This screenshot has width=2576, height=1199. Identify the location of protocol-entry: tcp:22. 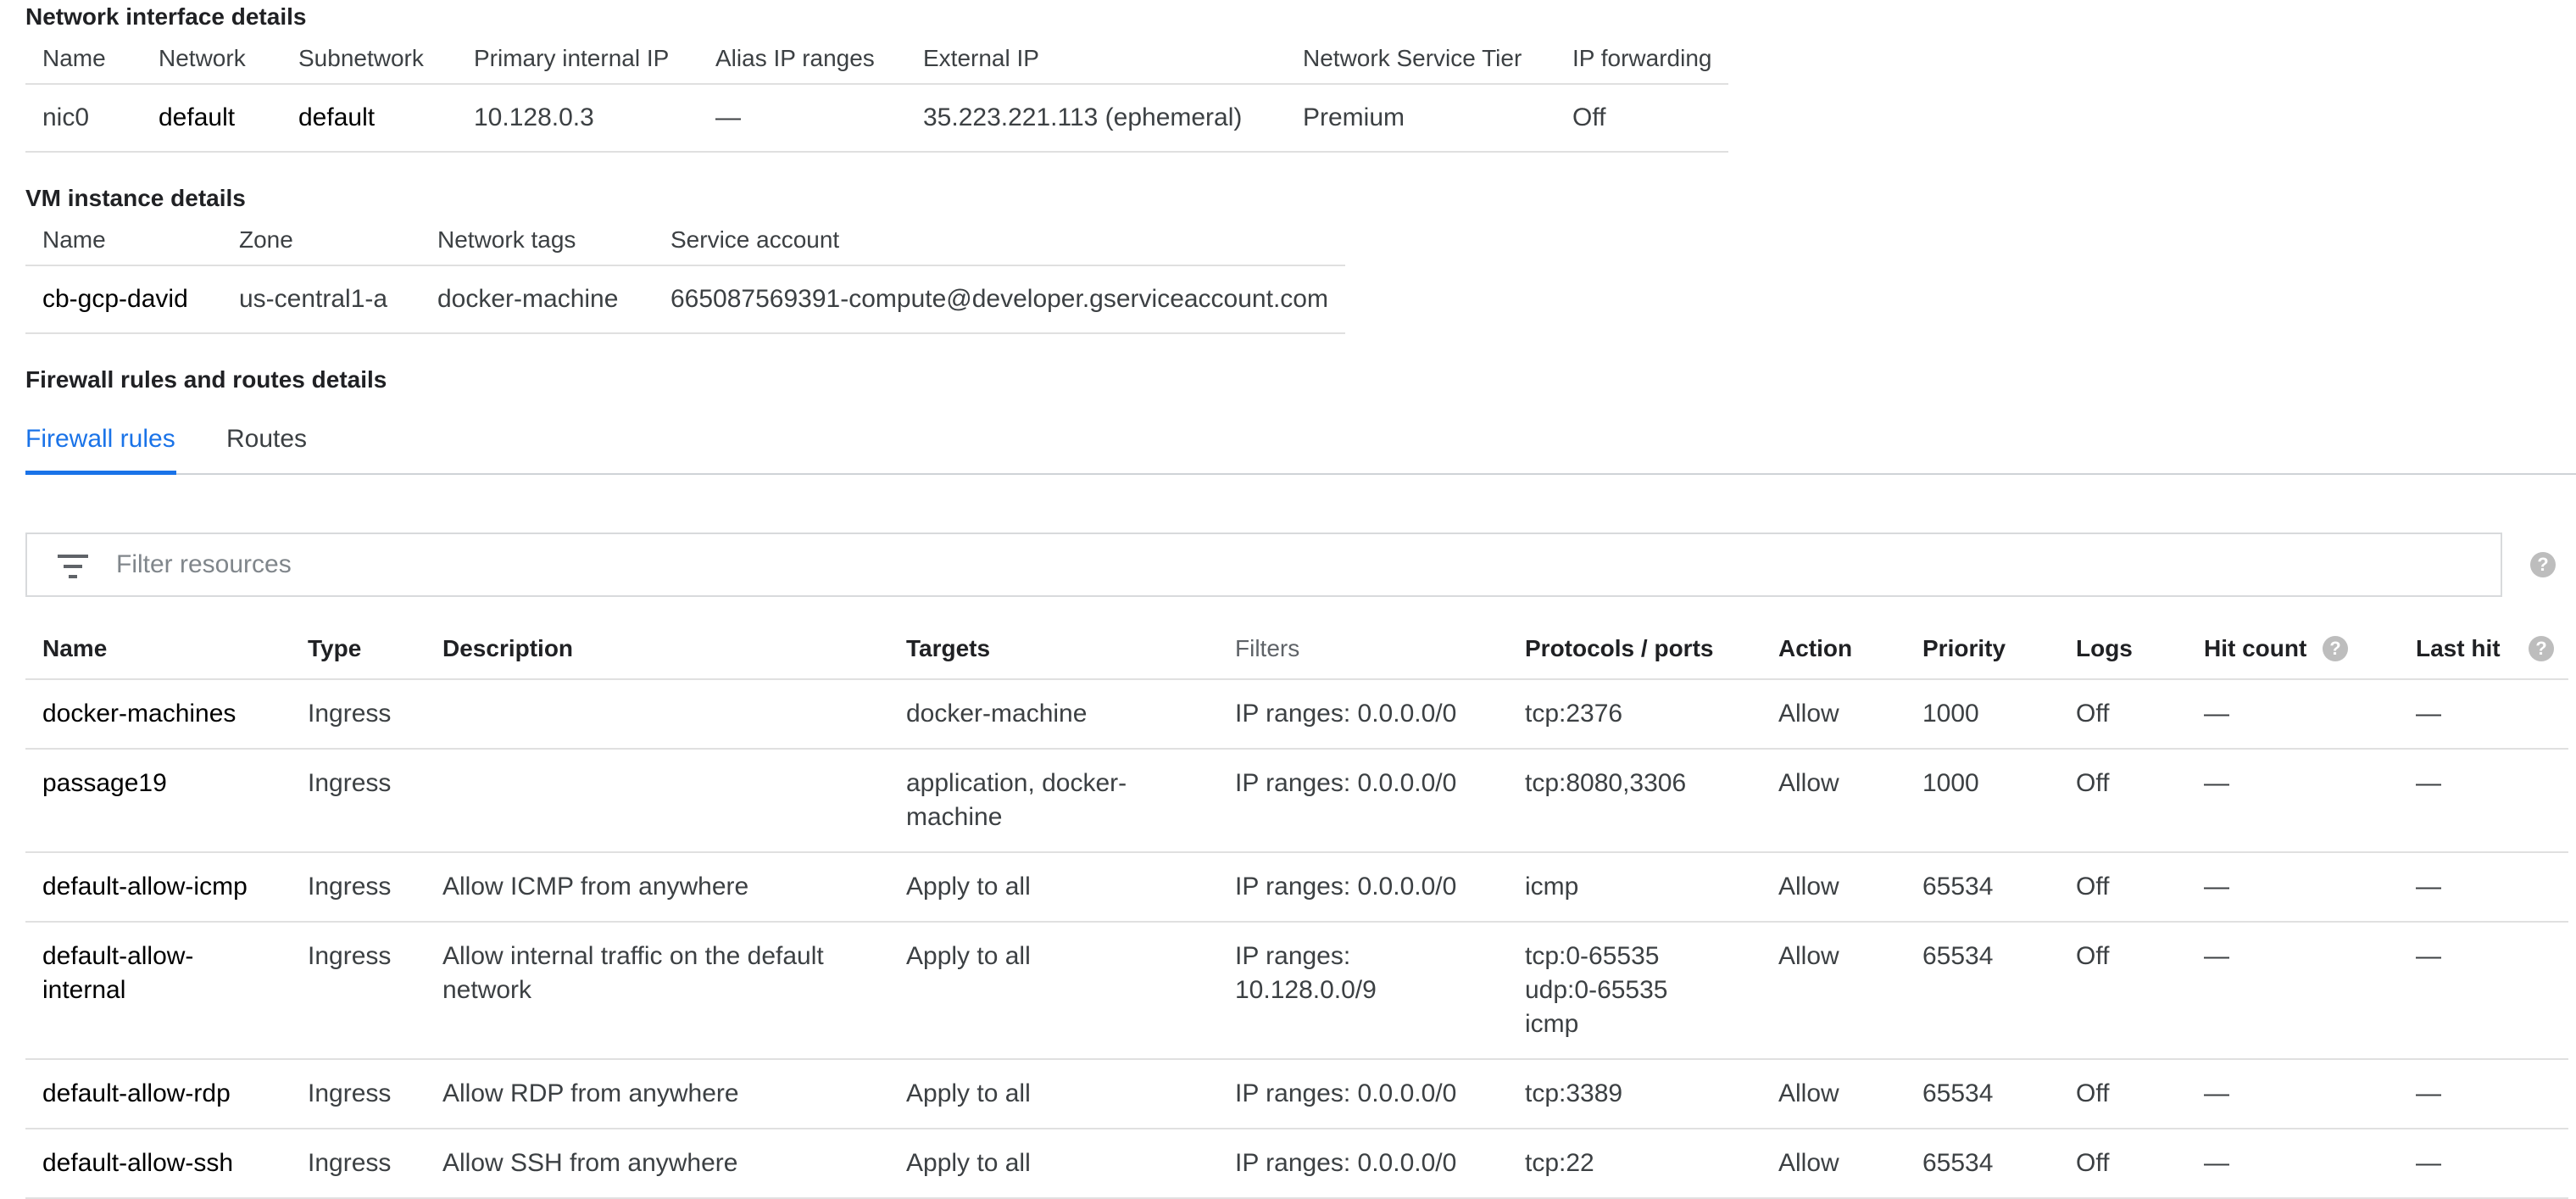
(1559, 1163).